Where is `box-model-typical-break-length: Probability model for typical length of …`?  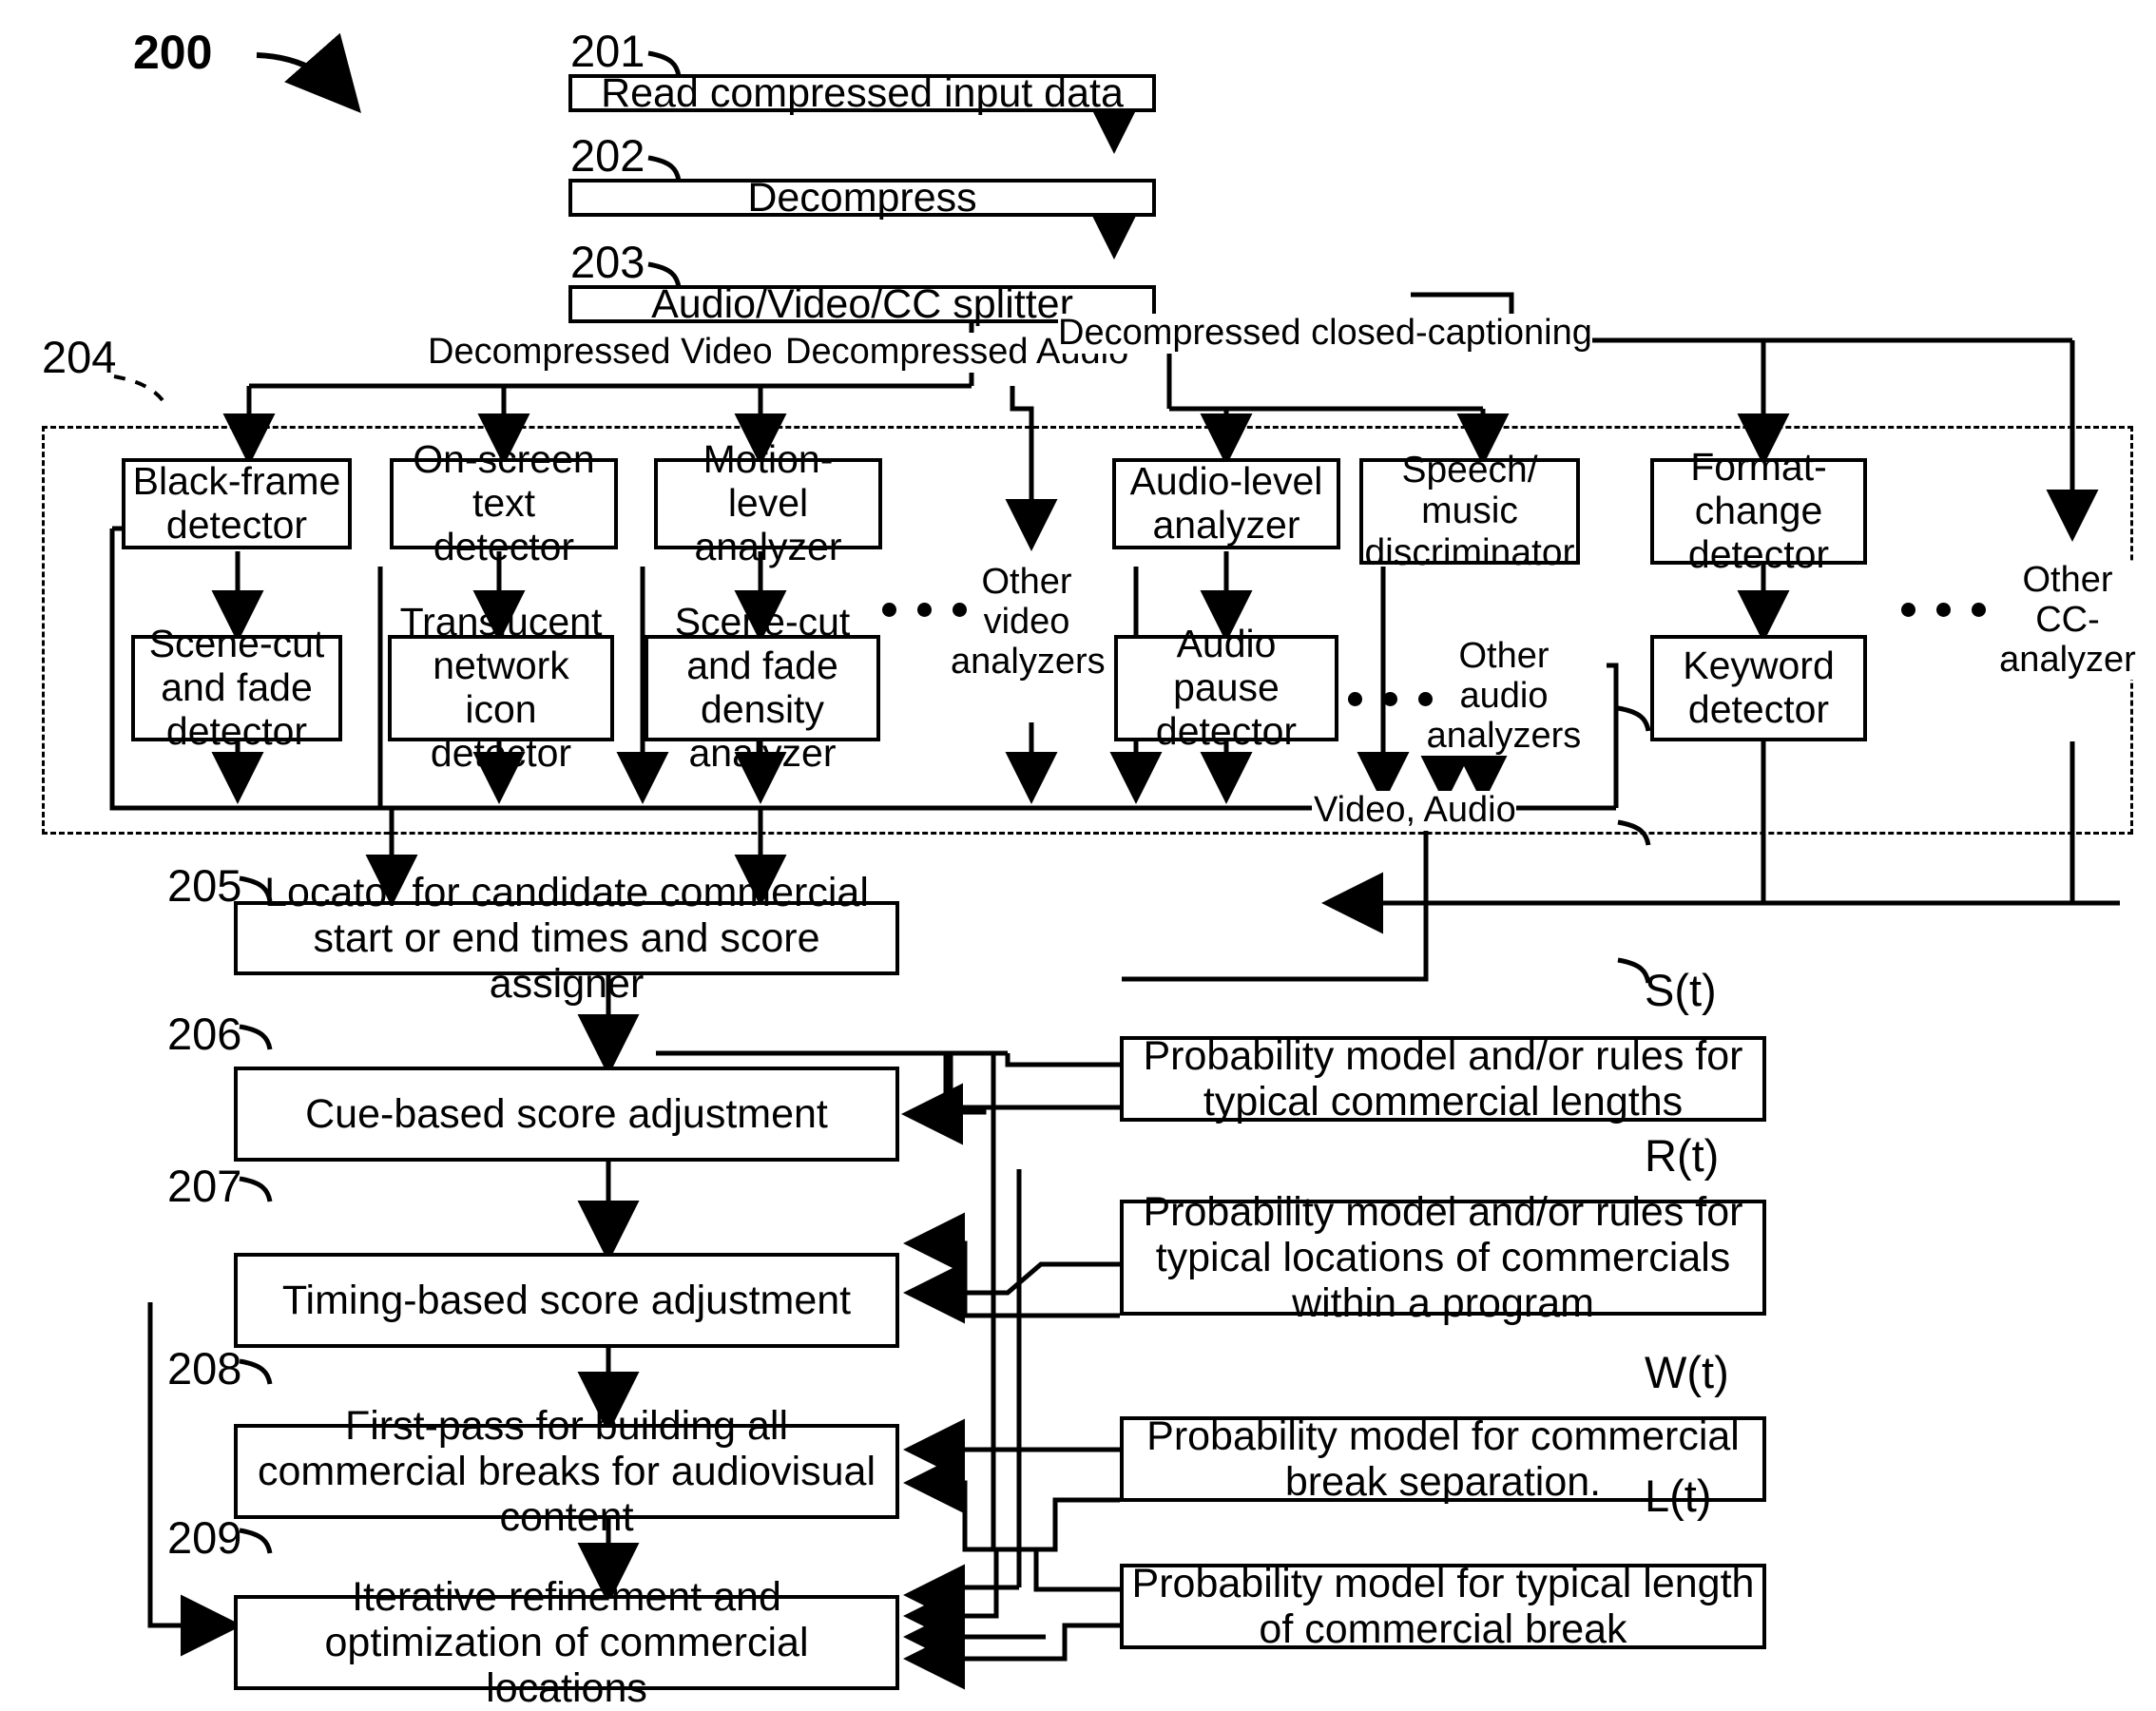
box-model-typical-break-length: Probability model for typical length of … is located at coordinates (1443, 1606).